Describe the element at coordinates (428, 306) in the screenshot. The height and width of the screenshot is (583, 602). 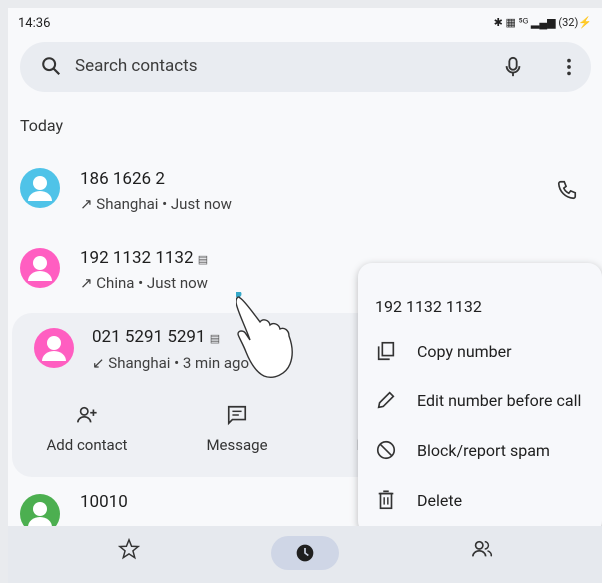
I see `menu-title: 192 1132 1132` at that location.